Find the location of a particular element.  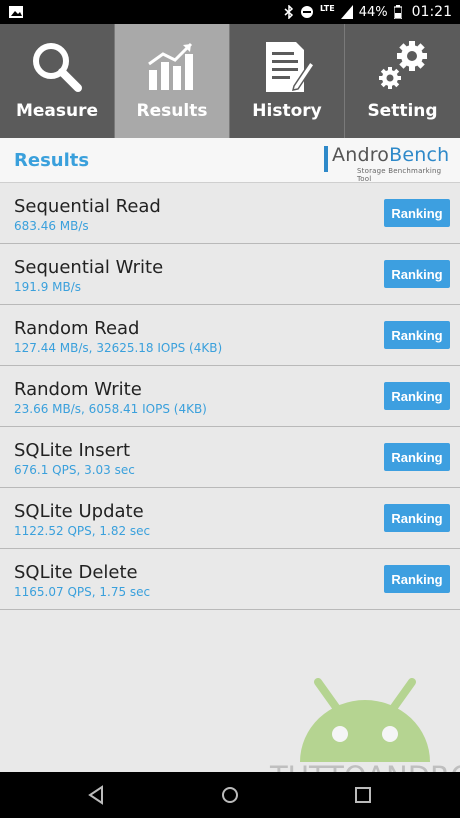

result-name: SQLite Update is located at coordinates (79, 511).